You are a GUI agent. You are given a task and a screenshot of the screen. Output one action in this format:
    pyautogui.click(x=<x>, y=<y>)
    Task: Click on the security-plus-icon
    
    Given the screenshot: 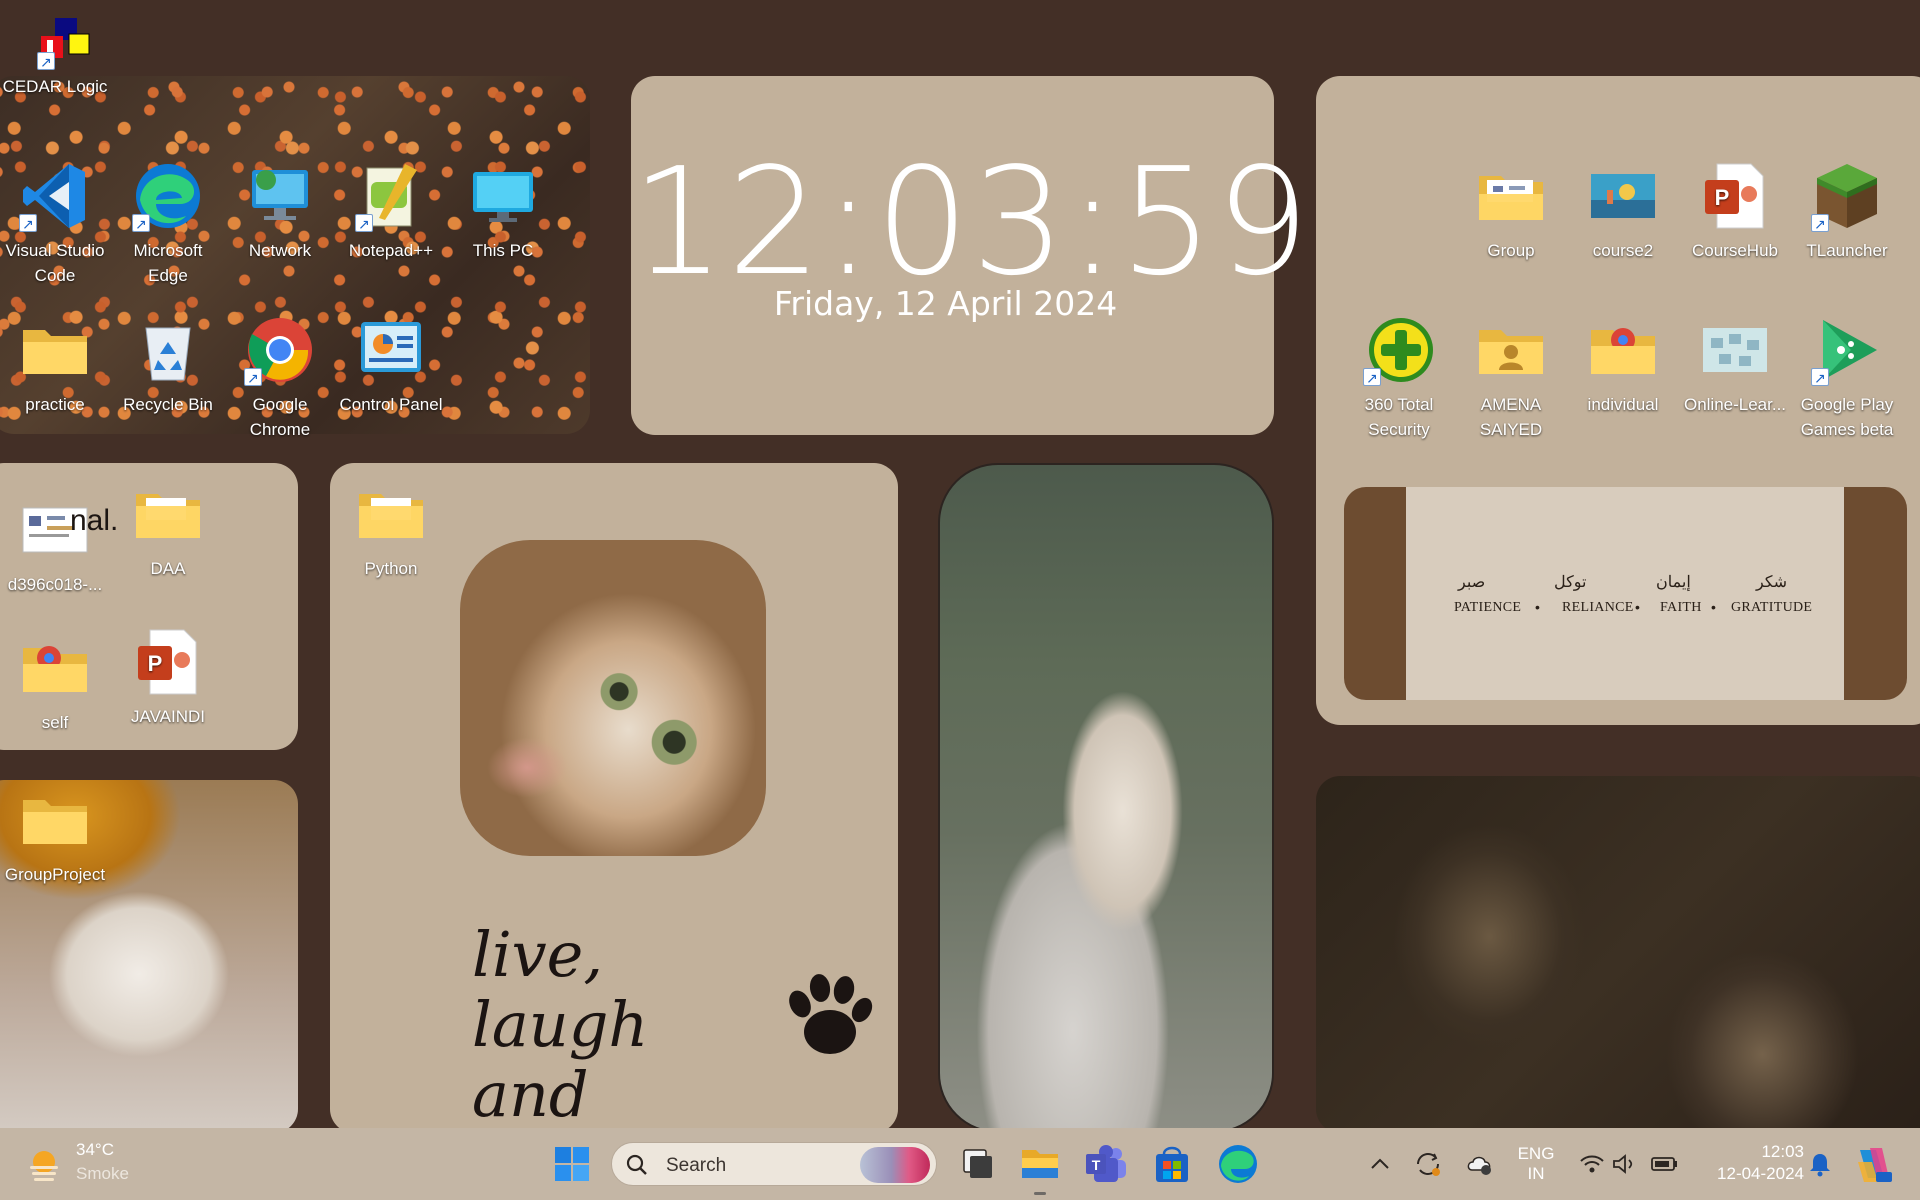 What is the action you would take?
    pyautogui.click(x=1399, y=352)
    